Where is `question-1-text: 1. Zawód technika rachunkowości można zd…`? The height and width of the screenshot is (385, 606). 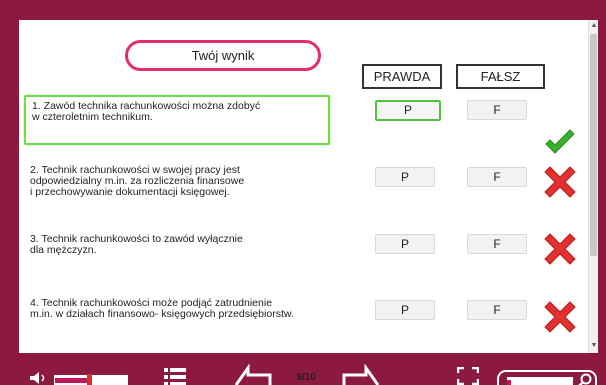 question-1-text: 1. Zawód technika rachunkowości można zd… is located at coordinates (177, 120).